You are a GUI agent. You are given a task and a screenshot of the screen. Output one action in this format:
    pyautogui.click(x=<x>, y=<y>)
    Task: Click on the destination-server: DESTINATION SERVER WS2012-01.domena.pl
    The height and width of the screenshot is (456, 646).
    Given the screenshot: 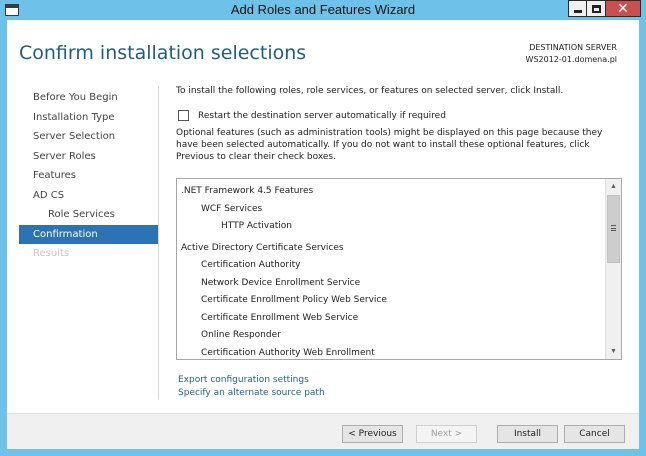 What is the action you would take?
    pyautogui.click(x=571, y=54)
    